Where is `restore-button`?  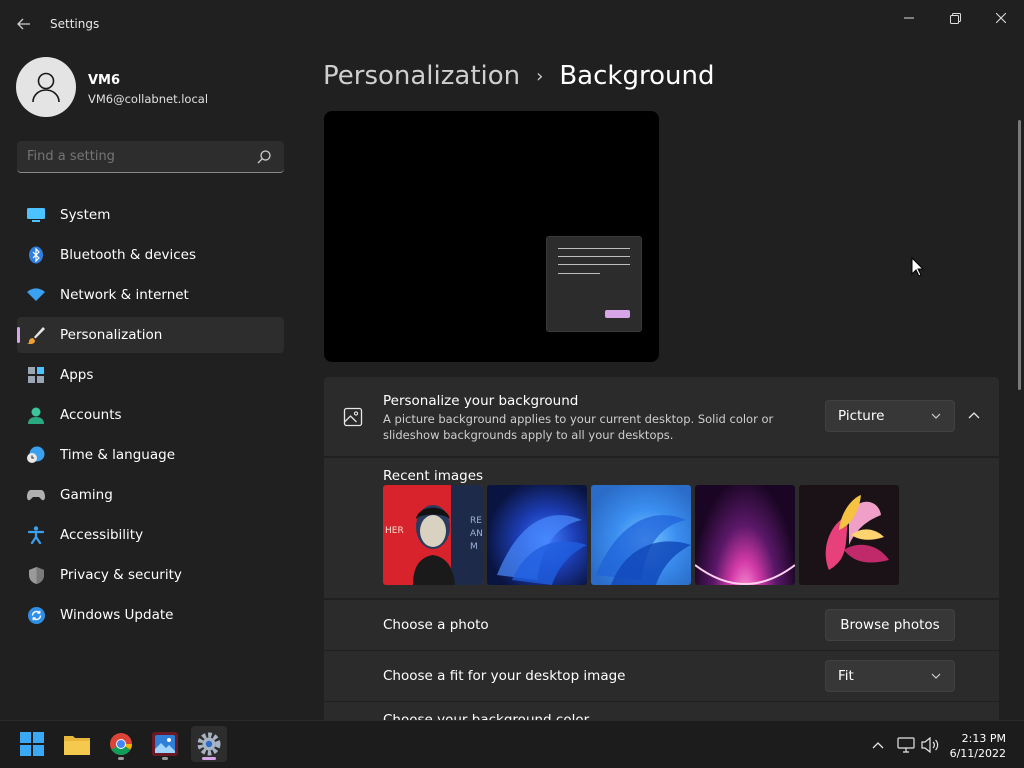
restore-button is located at coordinates (955, 18).